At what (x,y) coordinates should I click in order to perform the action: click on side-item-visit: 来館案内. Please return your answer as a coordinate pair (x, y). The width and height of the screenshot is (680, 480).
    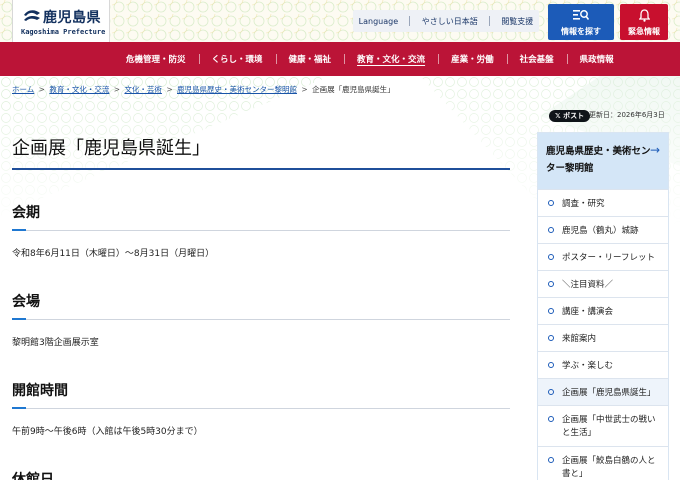
    Looking at the image, I should click on (603, 337).